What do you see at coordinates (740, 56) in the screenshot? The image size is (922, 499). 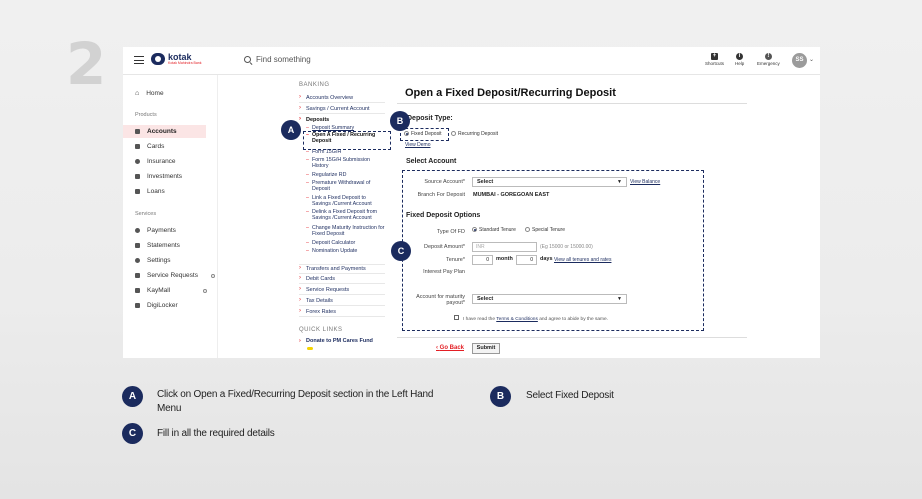 I see `help-icon: i` at bounding box center [740, 56].